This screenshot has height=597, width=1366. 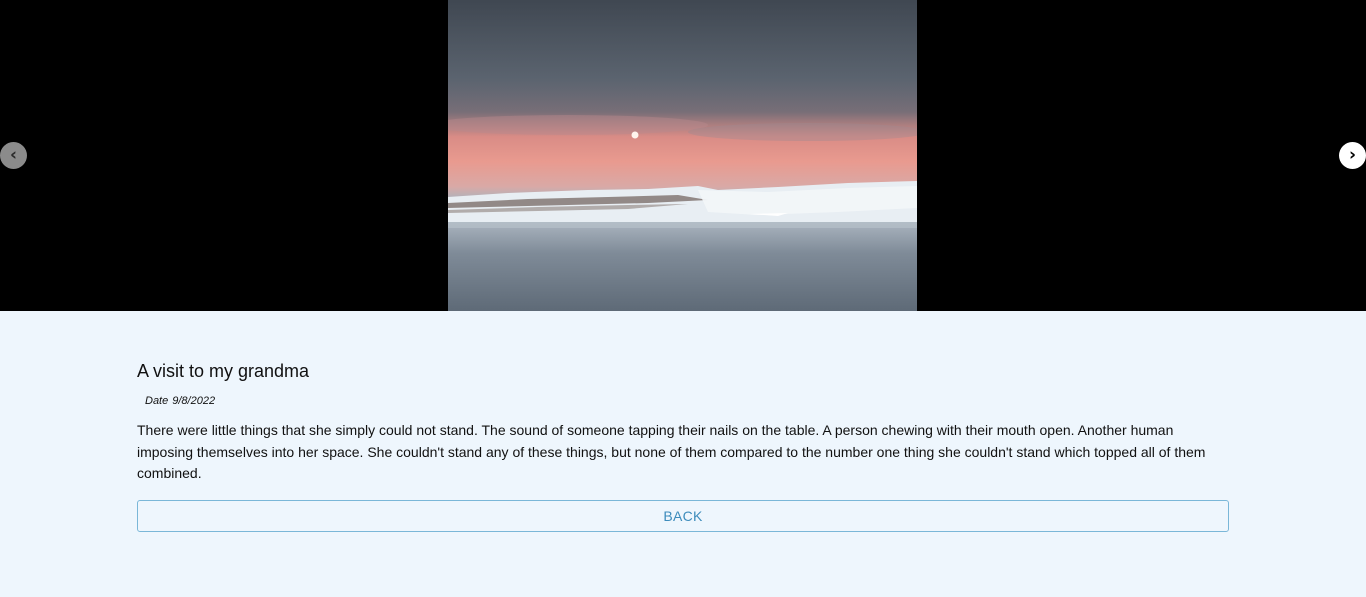 I want to click on back-button: BACK, so click(x=683, y=515).